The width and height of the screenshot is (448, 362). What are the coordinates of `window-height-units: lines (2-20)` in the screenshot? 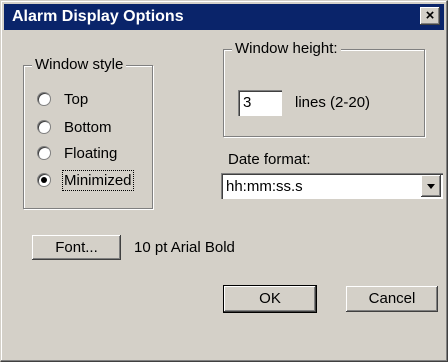 It's located at (333, 102).